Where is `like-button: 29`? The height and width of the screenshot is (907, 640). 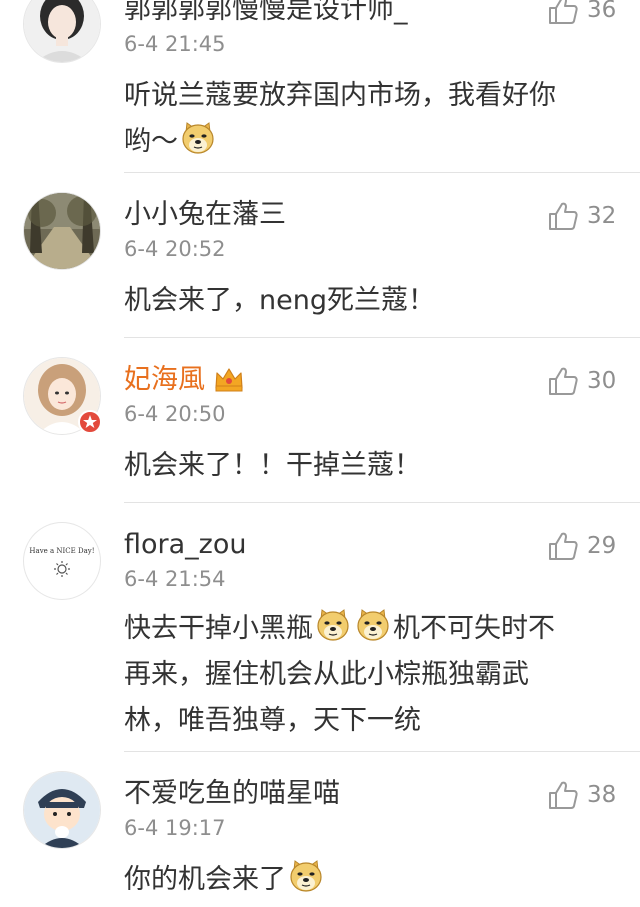 like-button: 29 is located at coordinates (592, 546).